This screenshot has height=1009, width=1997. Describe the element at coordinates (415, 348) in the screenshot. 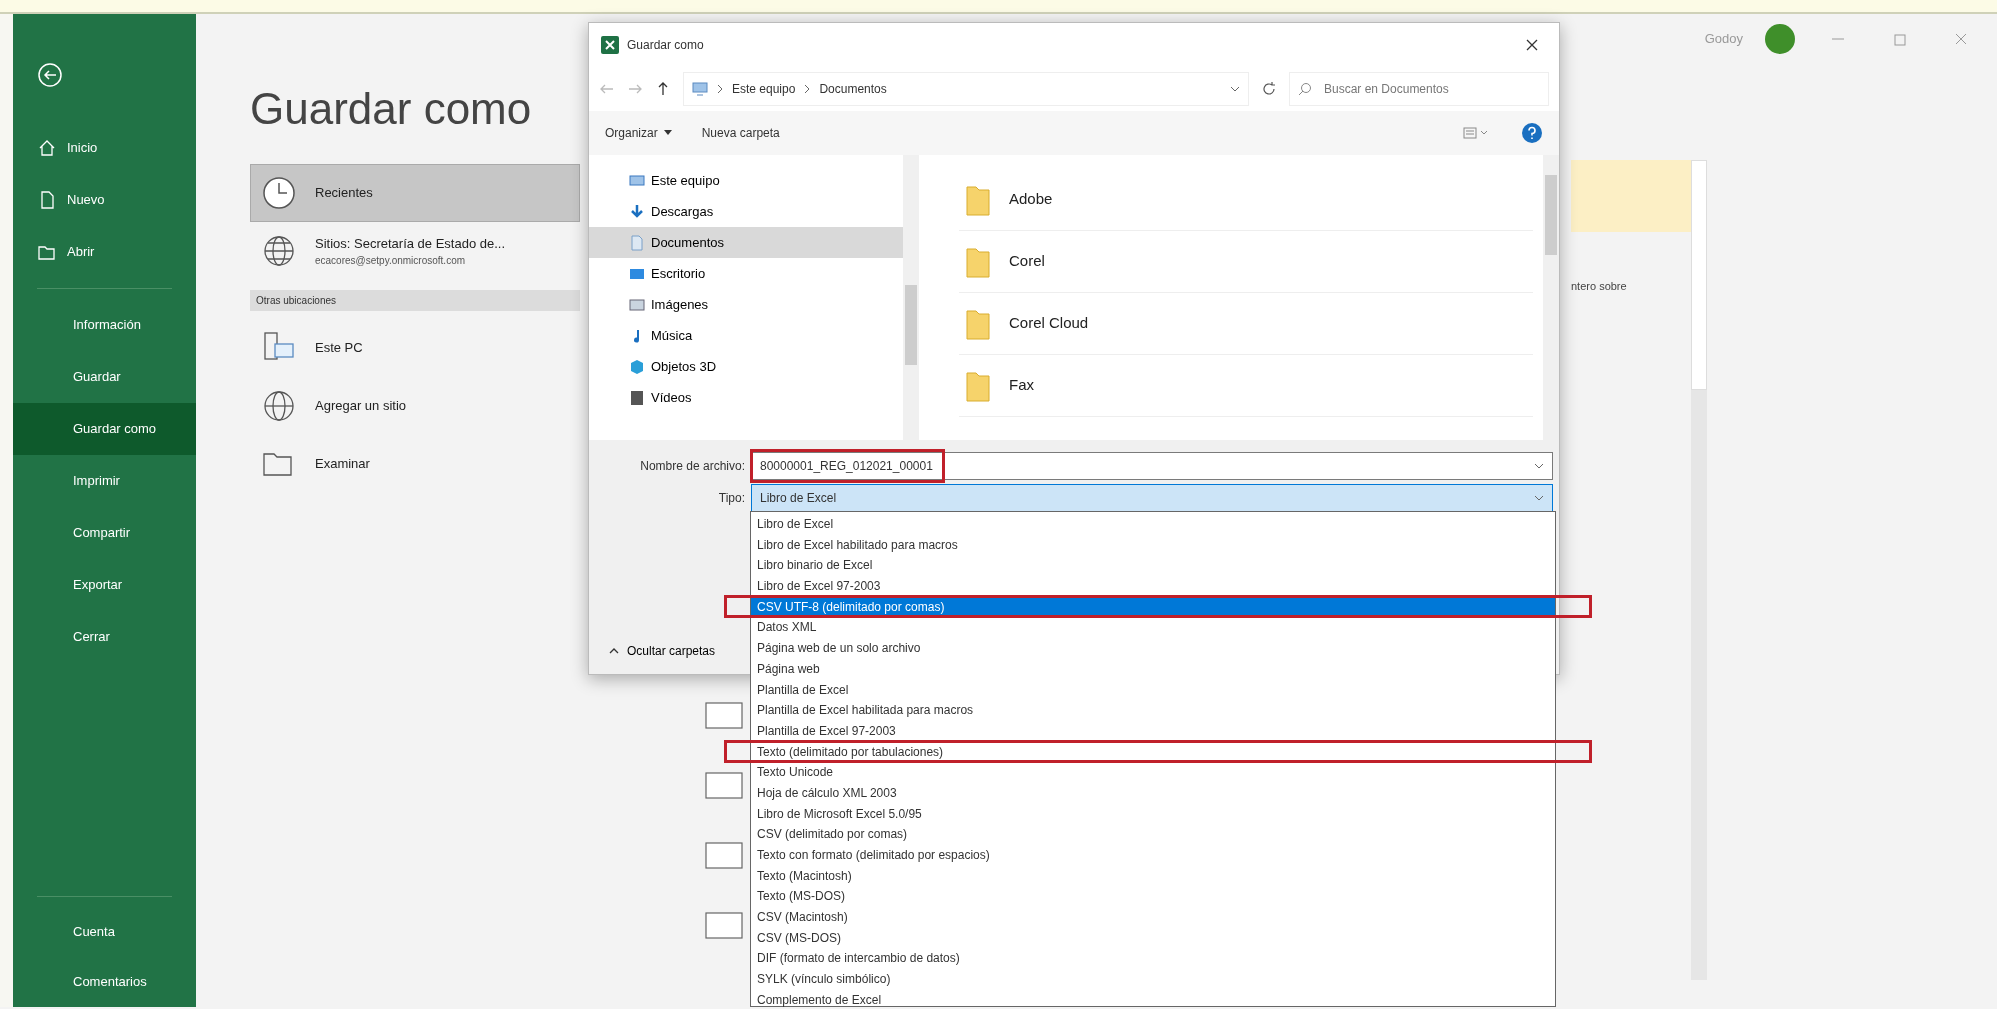

I see `location-item: Este PC` at that location.